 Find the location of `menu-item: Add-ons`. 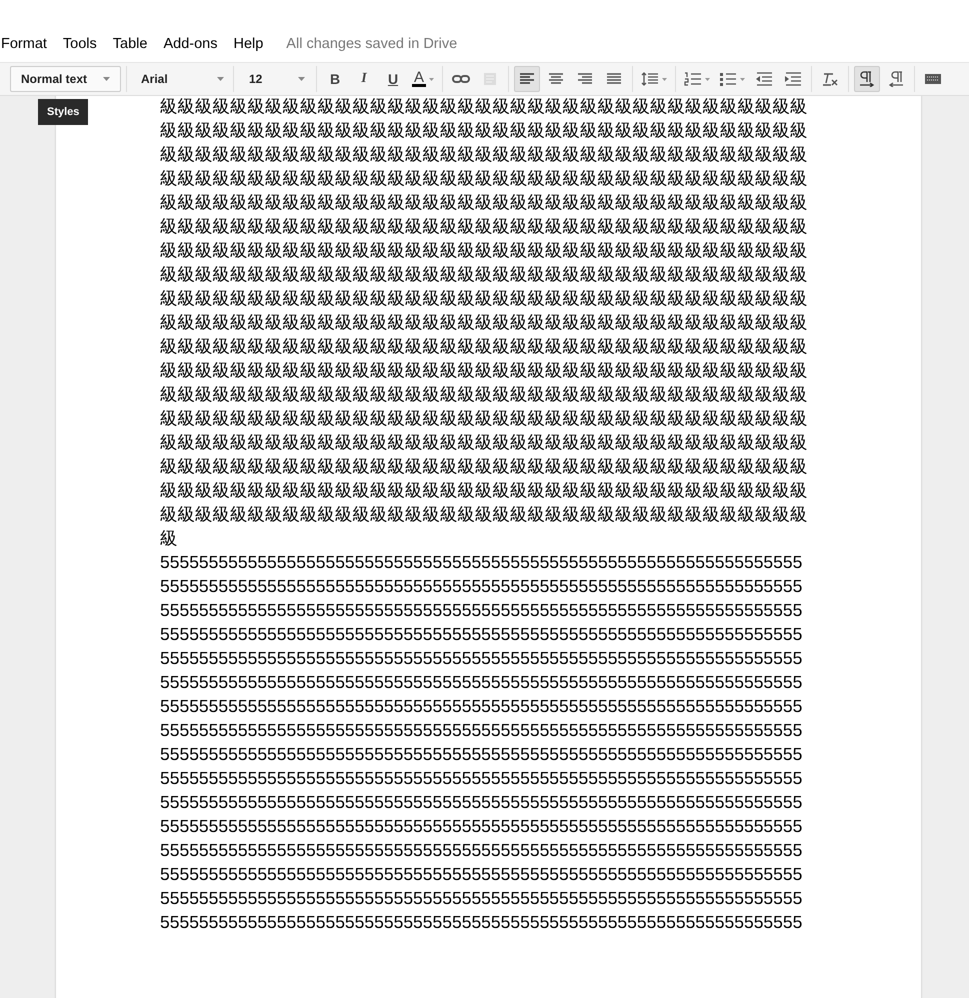

menu-item: Add-ons is located at coordinates (190, 44).